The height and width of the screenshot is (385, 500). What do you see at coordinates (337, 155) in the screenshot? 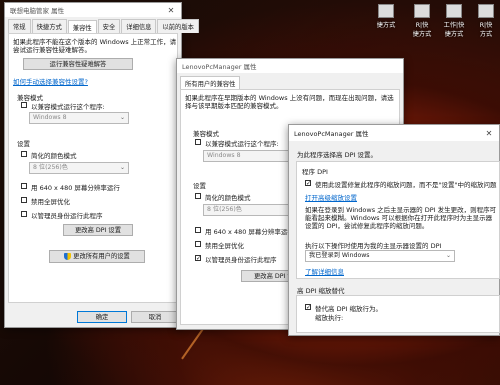
I see `dpi-choose-text: 为此程序选择高 DPI 设置。` at bounding box center [337, 155].